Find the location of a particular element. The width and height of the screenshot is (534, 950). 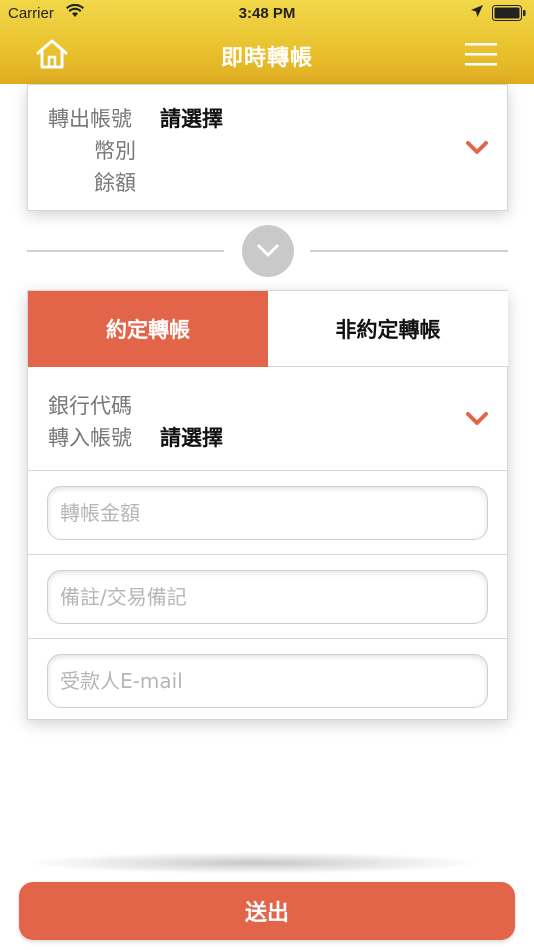

amount-input is located at coordinates (267, 513).